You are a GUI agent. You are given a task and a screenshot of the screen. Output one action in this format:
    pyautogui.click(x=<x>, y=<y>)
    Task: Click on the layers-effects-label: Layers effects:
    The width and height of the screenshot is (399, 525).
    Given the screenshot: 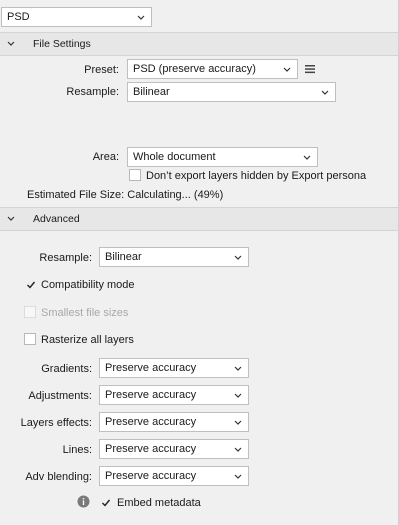 What is the action you would take?
    pyautogui.click(x=56, y=423)
    